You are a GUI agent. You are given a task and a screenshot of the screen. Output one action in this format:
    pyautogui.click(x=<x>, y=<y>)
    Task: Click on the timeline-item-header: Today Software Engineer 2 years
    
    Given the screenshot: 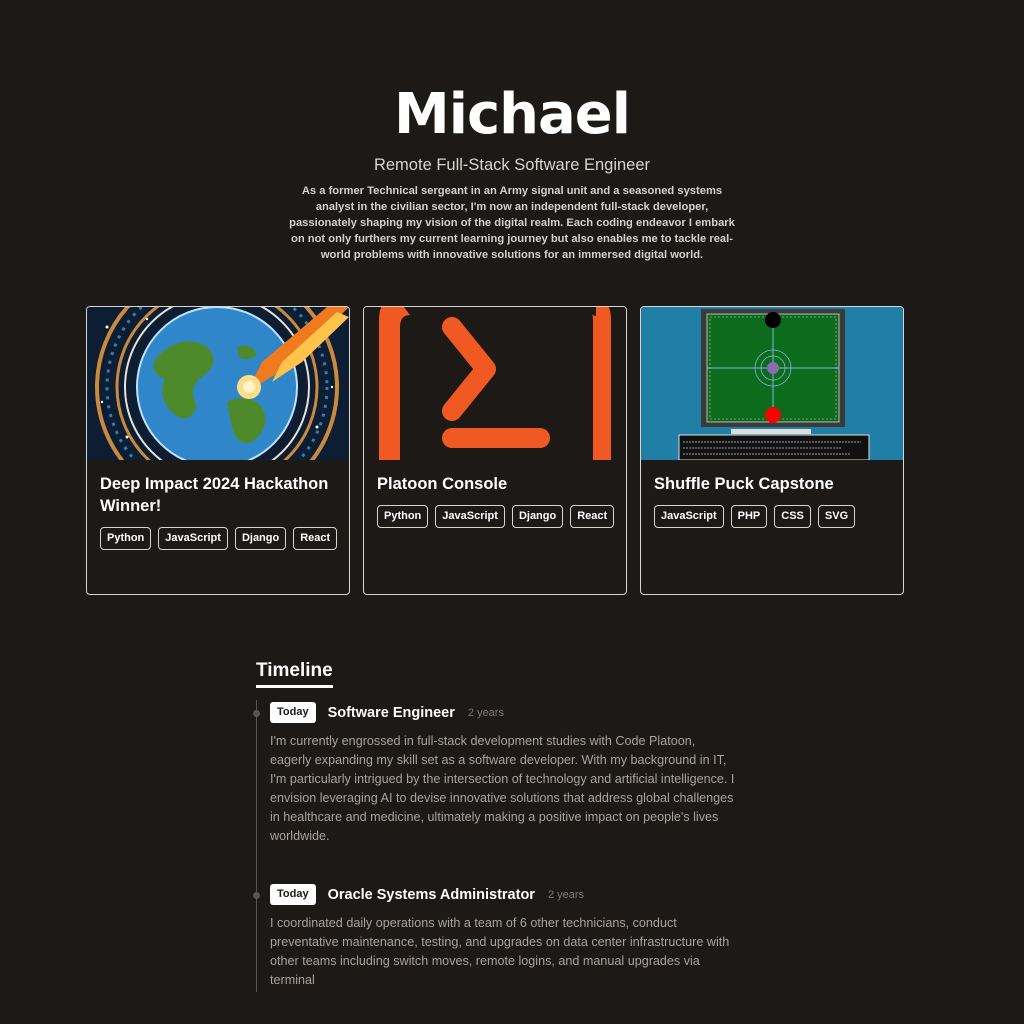 What is the action you would take?
    pyautogui.click(x=387, y=712)
    